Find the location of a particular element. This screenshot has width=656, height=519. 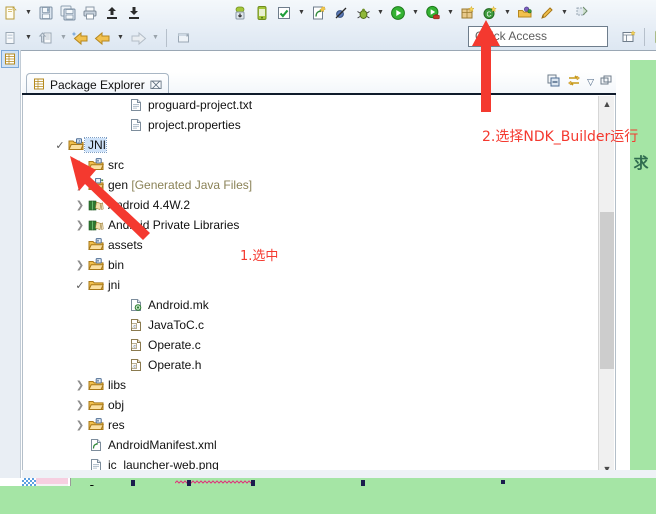

tree-row-label: Operate.c is located at coordinates (174, 345).